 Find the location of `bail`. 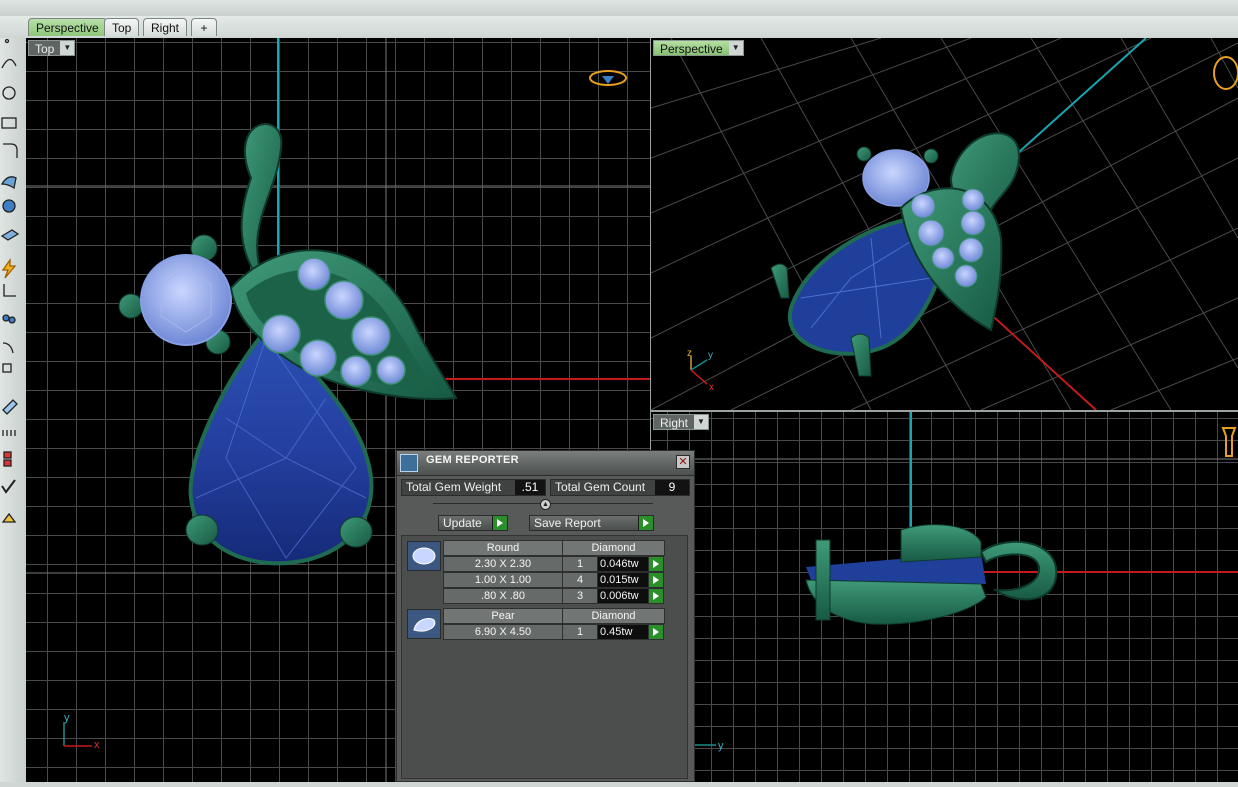

bail is located at coordinates (1018, 570).